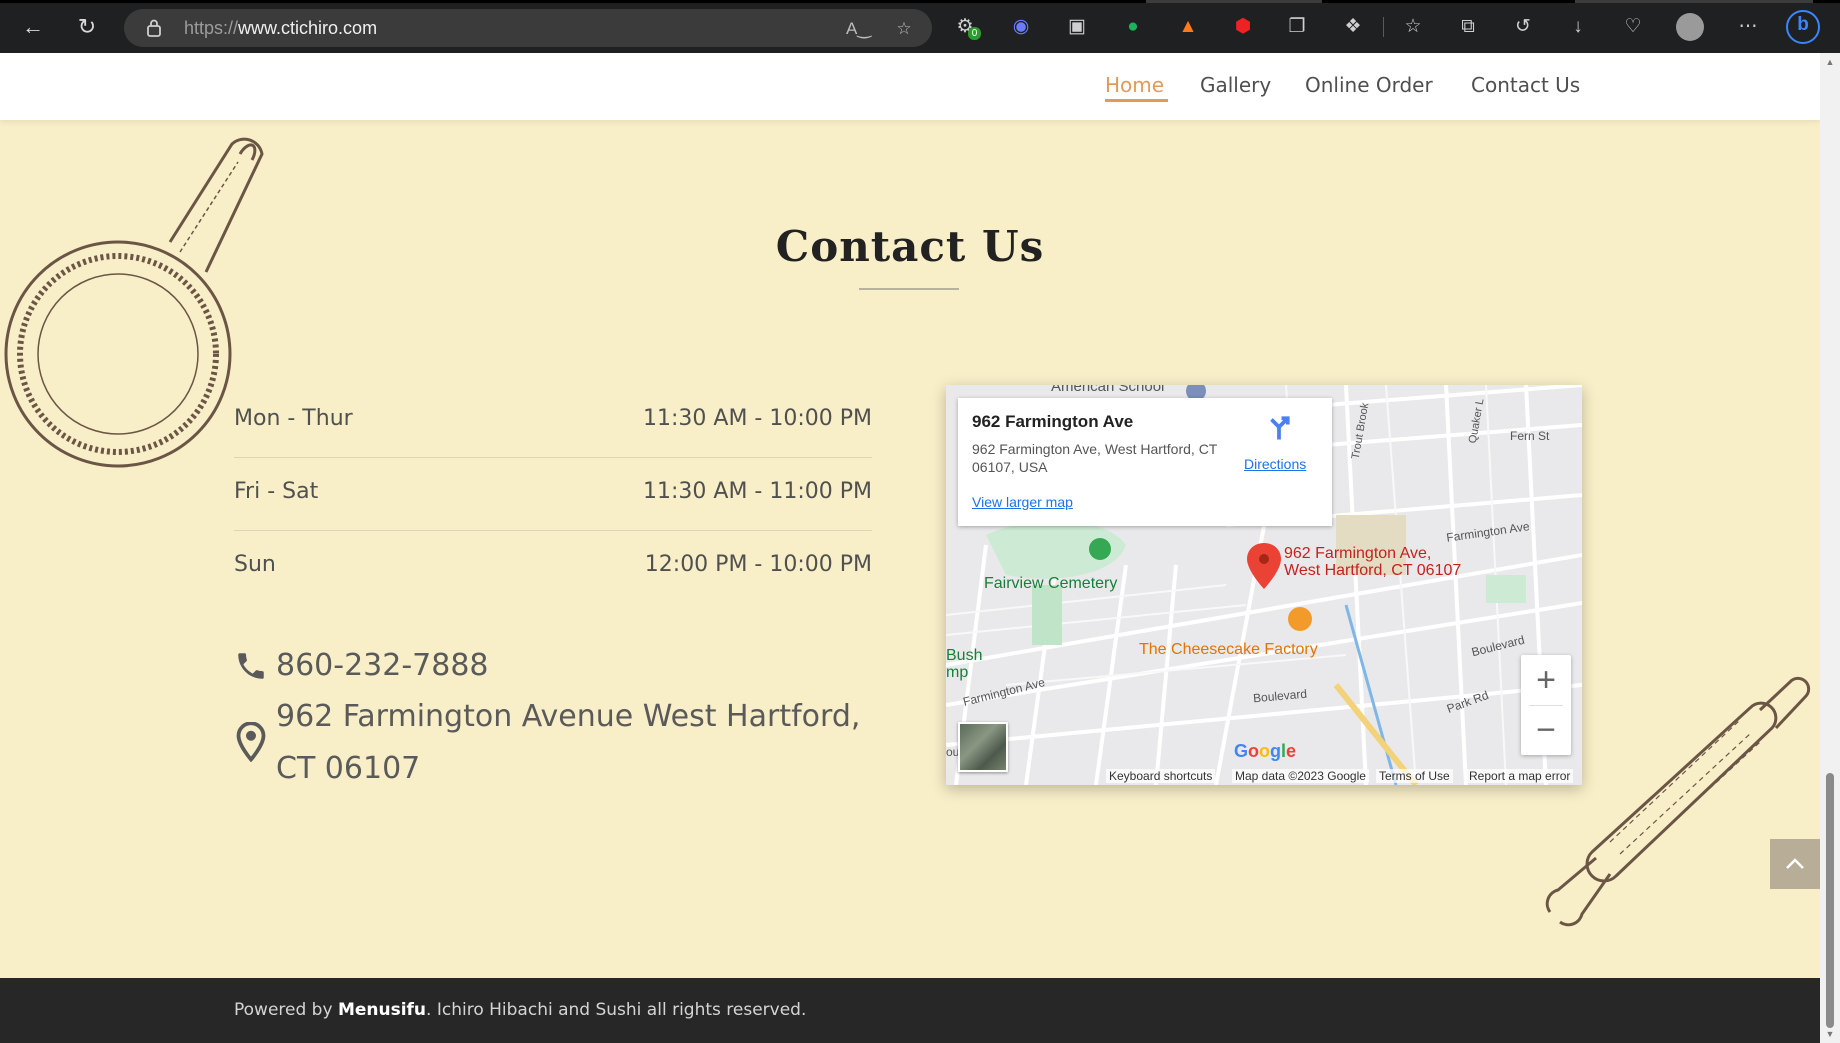  Describe the element at coordinates (1297, 27) in the screenshot. I see `extension-puzzle-stack-icon: ❐` at that location.